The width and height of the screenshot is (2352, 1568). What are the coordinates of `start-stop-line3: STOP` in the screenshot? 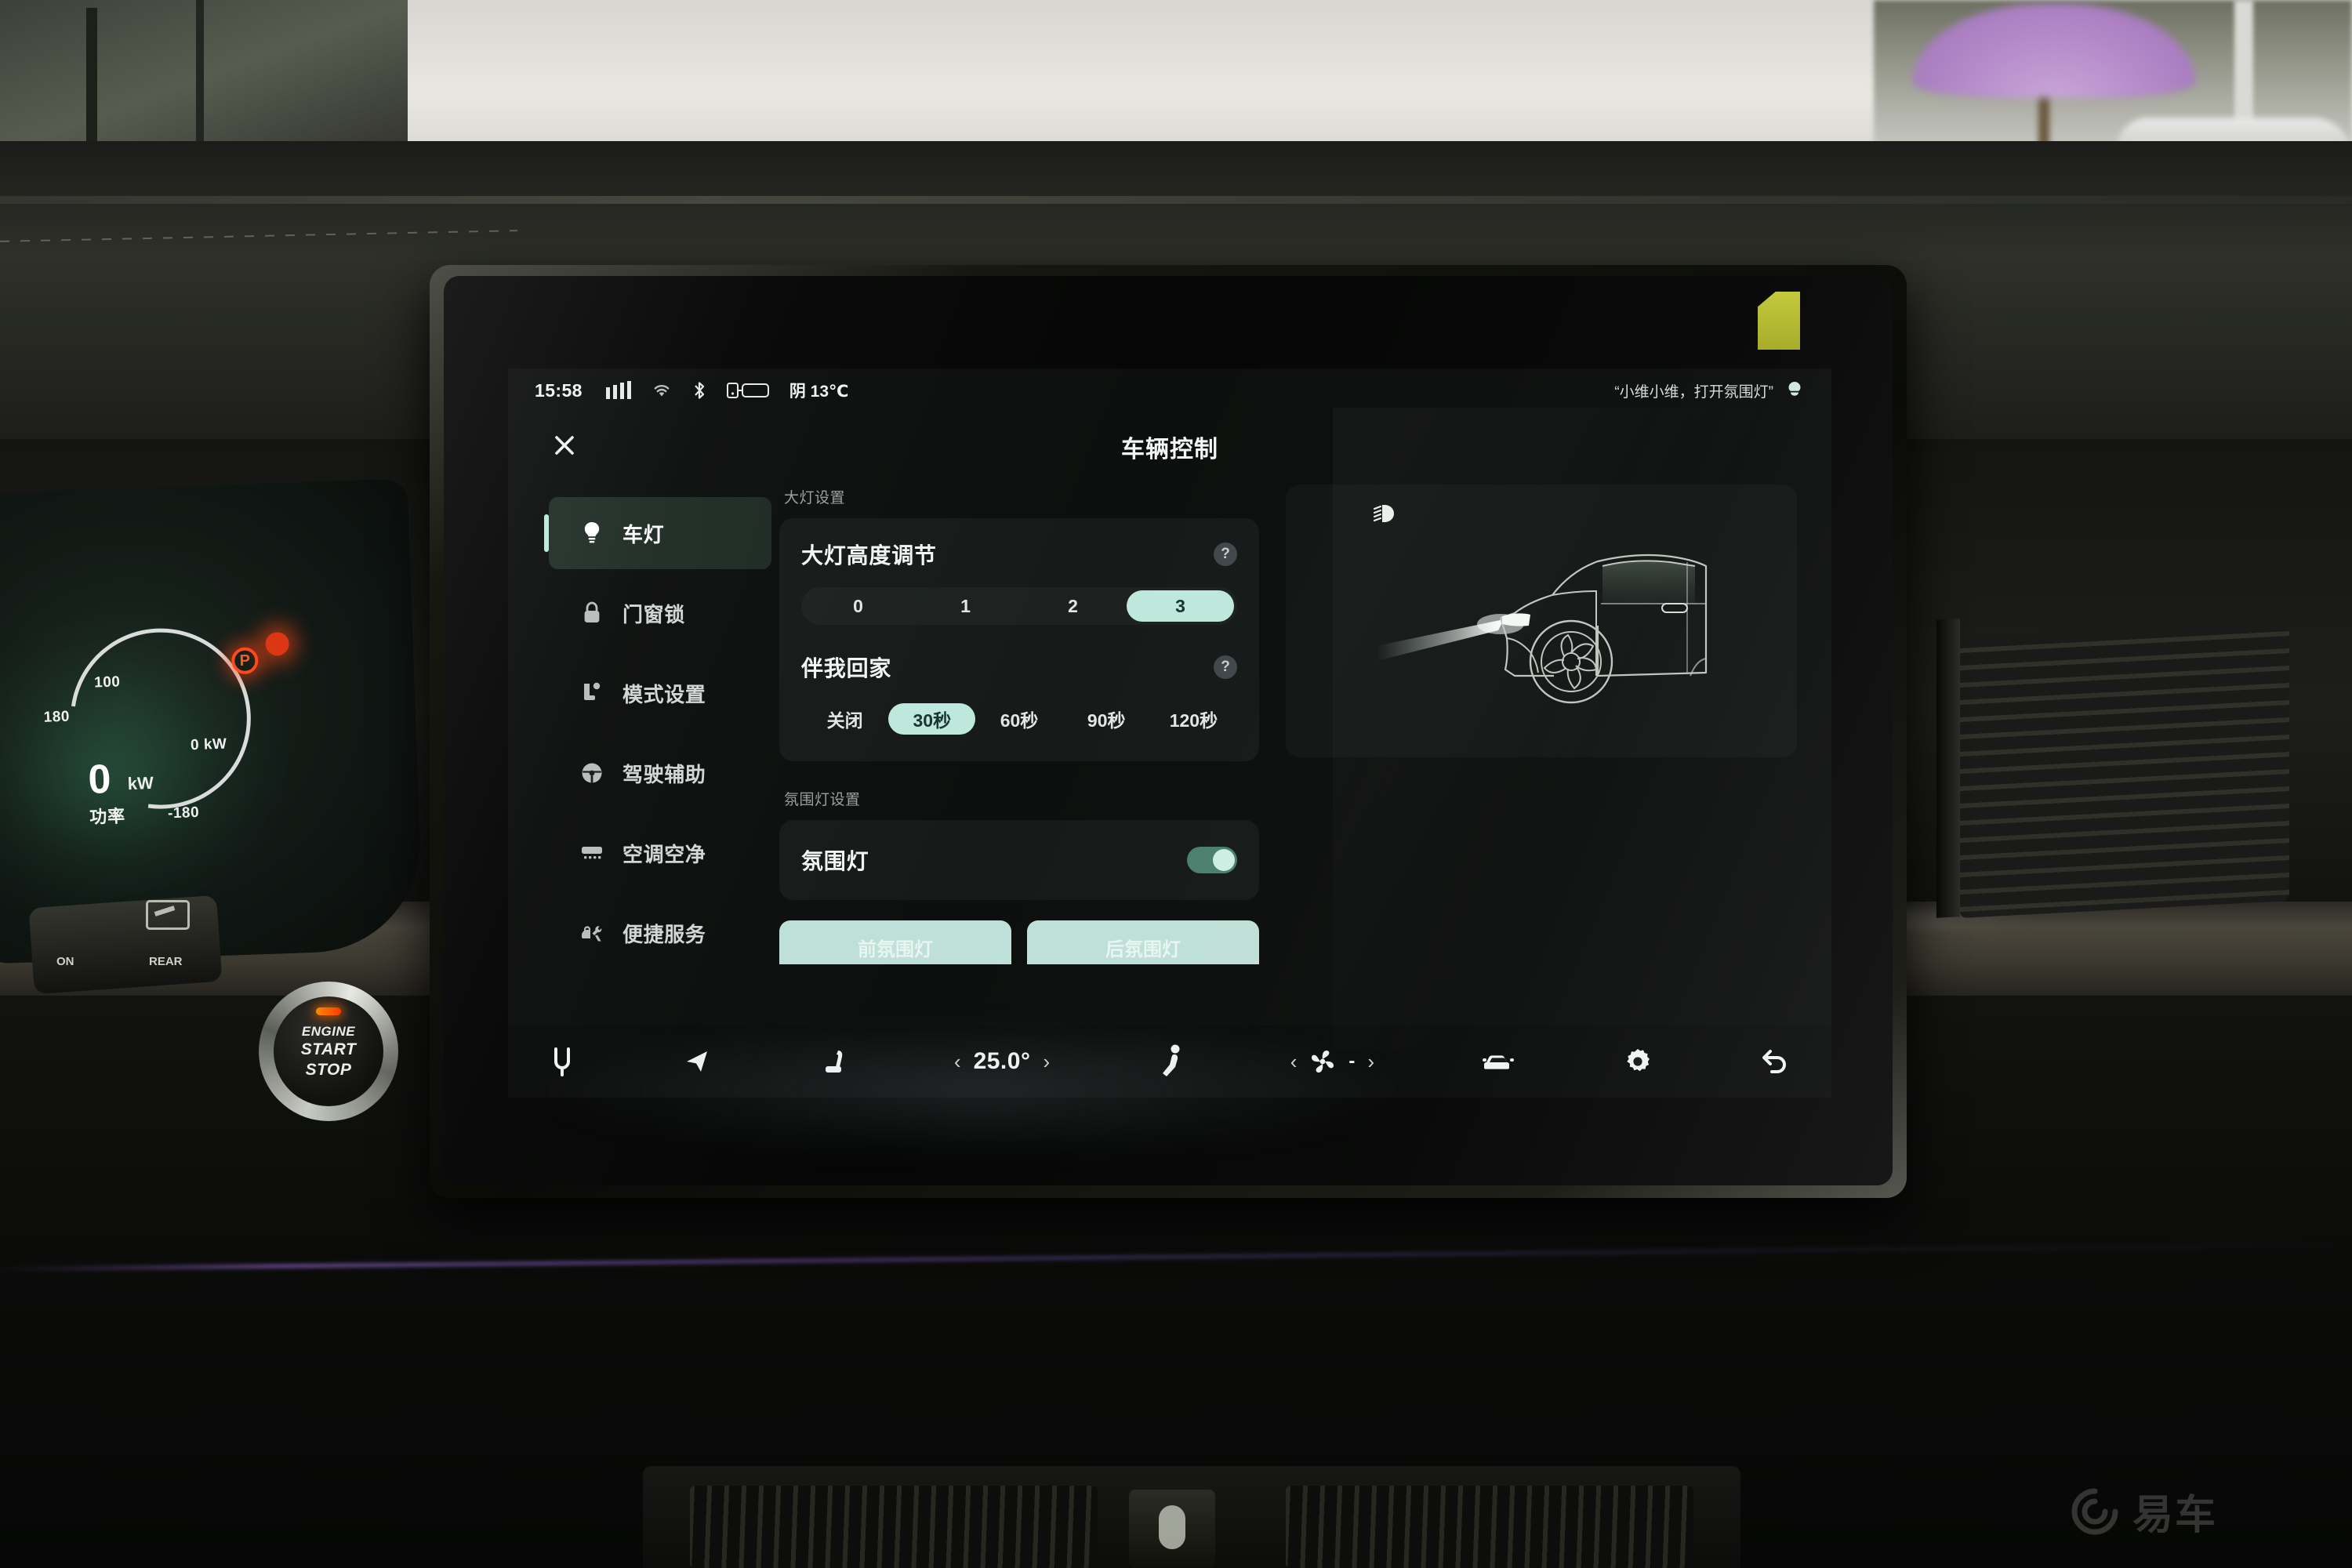 It's located at (328, 1069).